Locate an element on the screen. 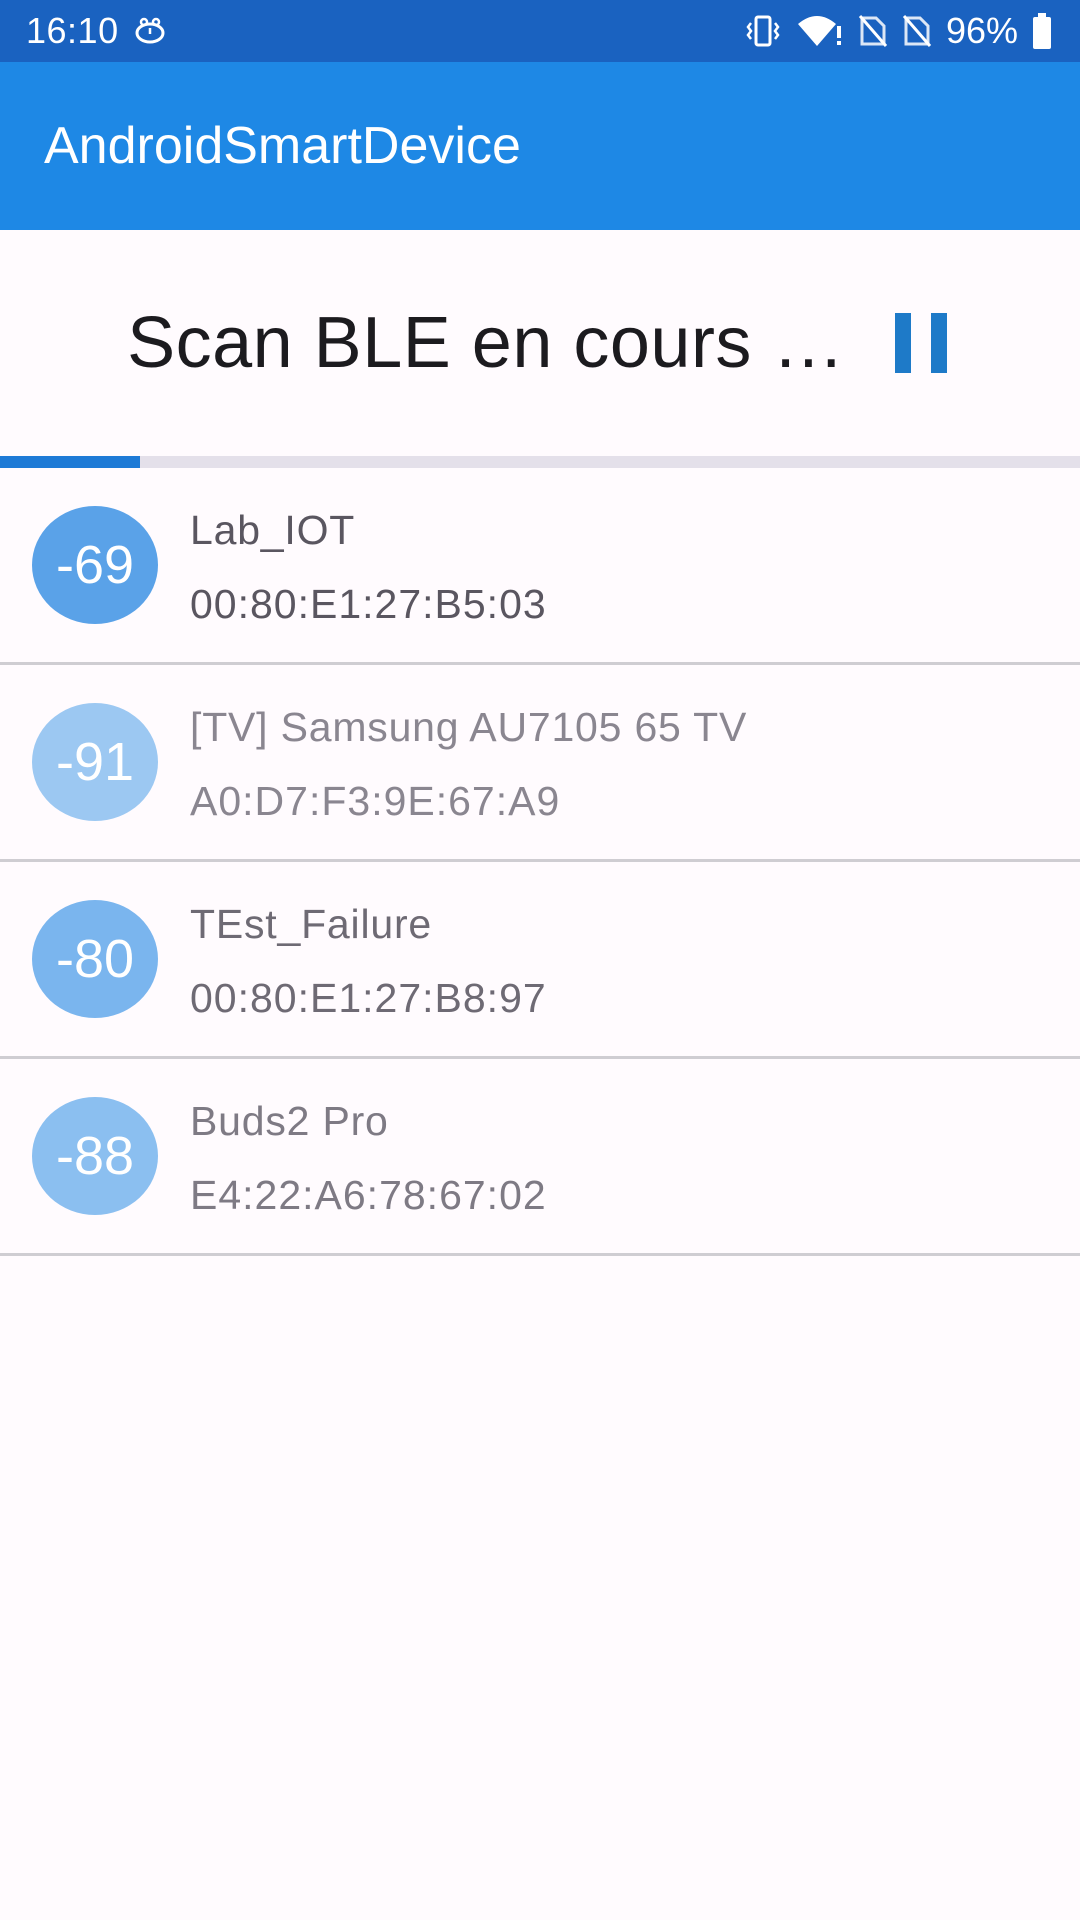  status-left: 16:10 is located at coordinates (96, 31).